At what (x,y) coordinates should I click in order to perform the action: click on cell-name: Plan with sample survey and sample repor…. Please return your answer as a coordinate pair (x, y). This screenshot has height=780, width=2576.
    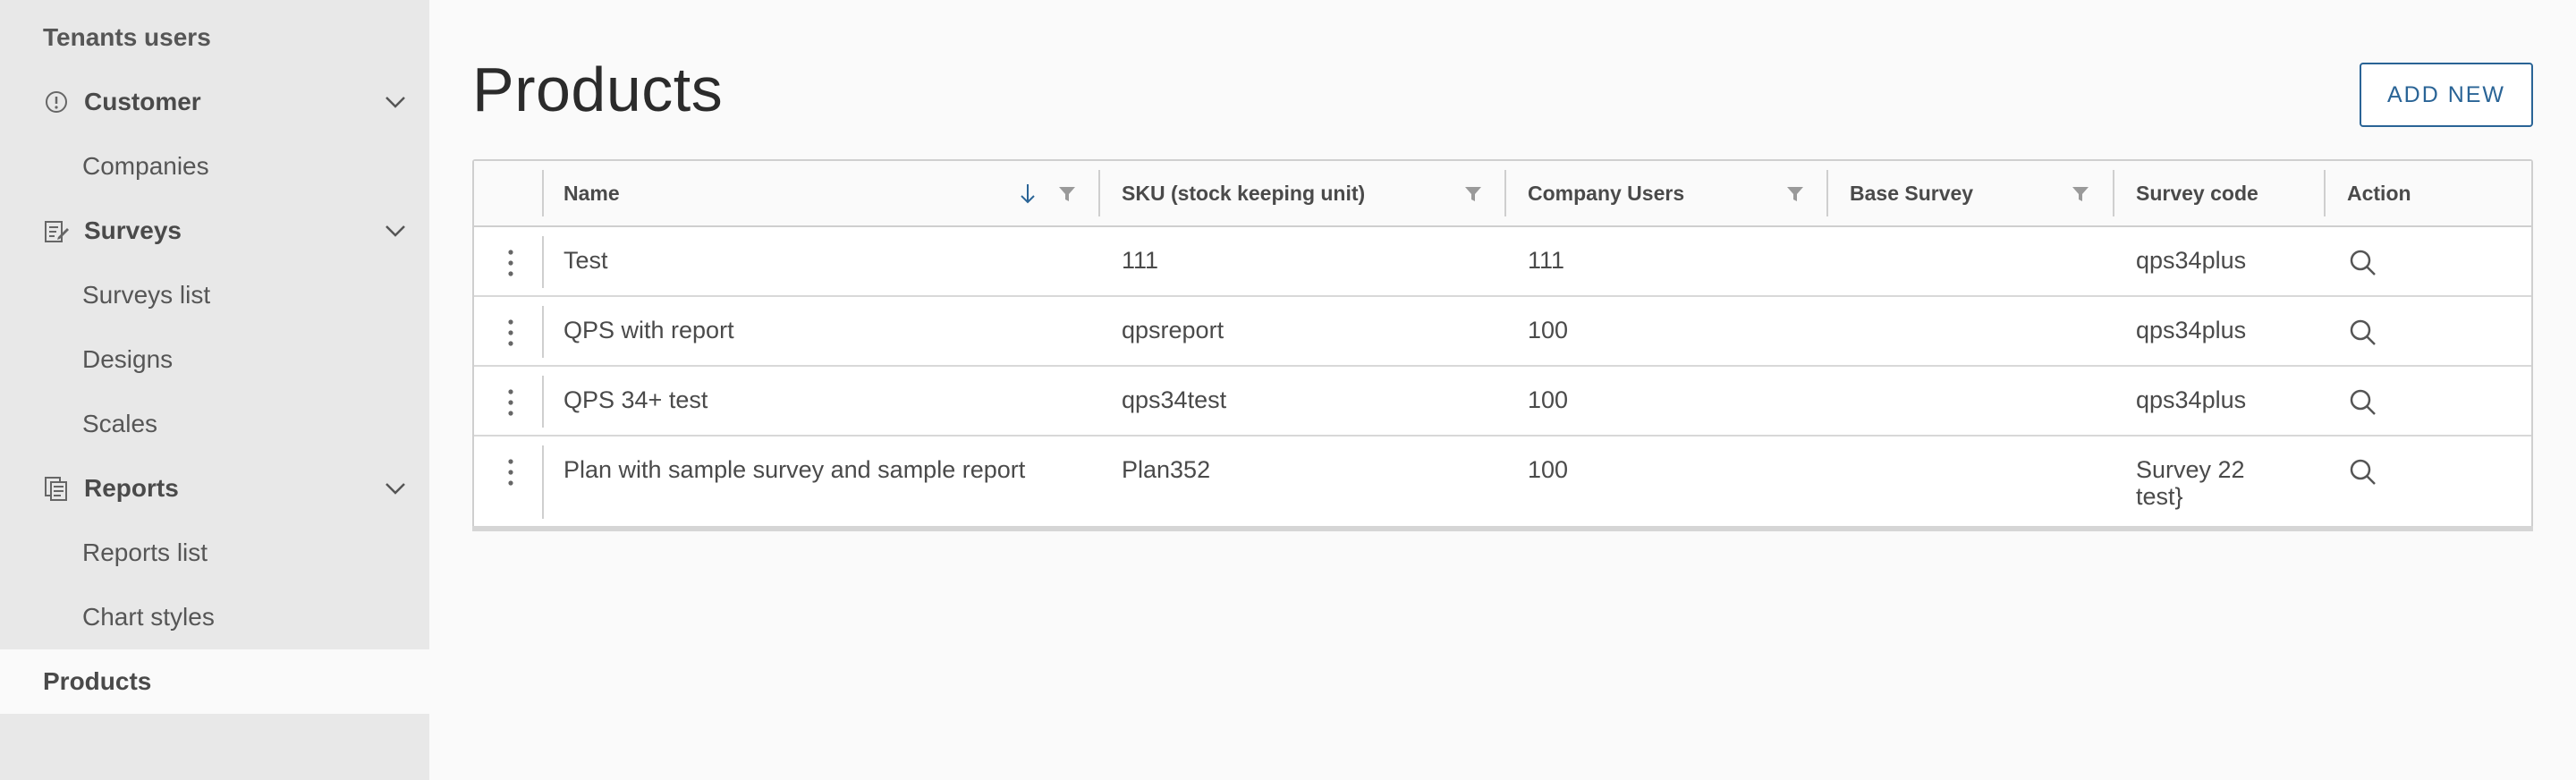
    Looking at the image, I should click on (795, 469).